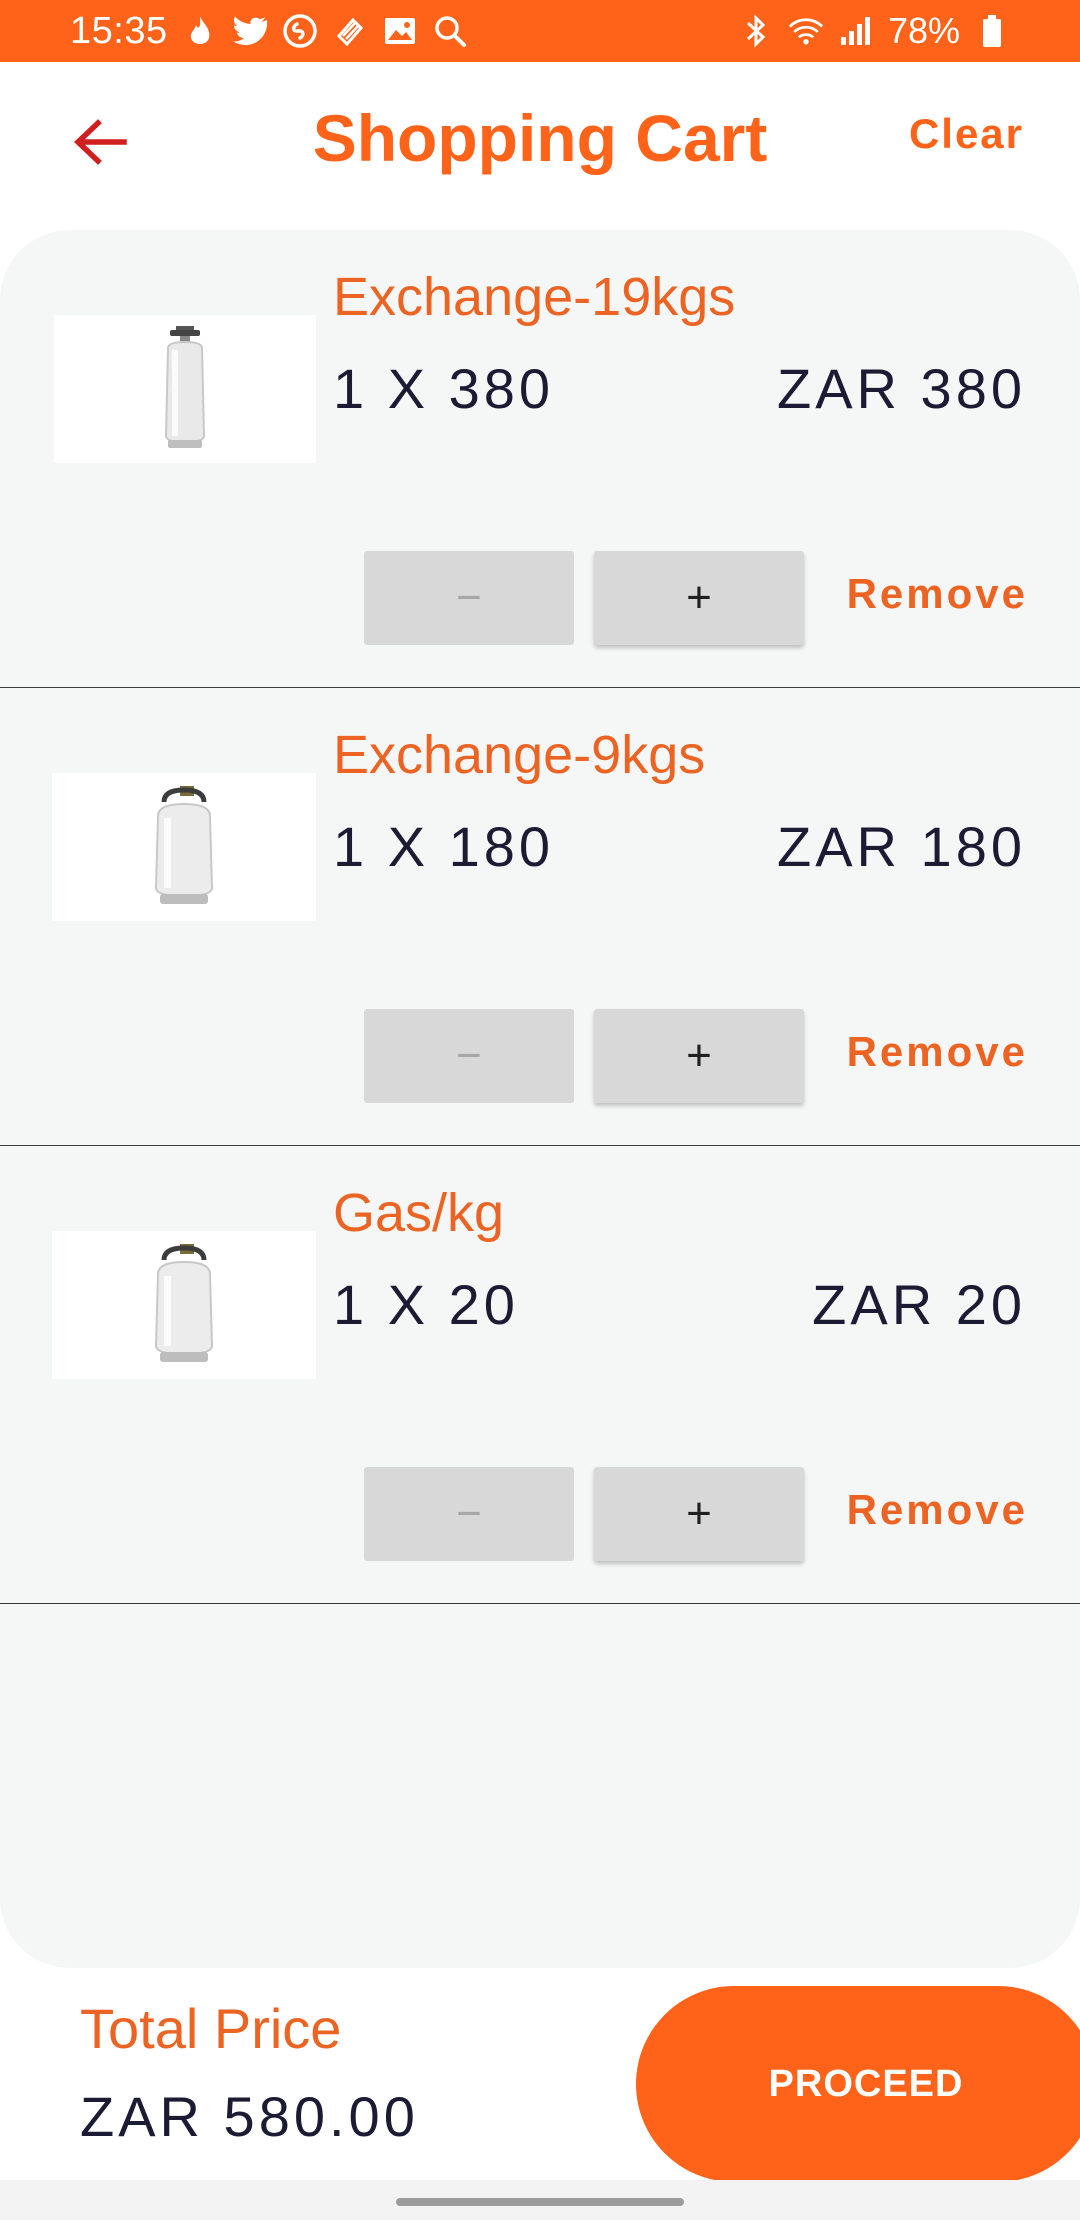 Image resolution: width=1080 pixels, height=2220 pixels. I want to click on gas-cylinder-9kg-icon, so click(184, 847).